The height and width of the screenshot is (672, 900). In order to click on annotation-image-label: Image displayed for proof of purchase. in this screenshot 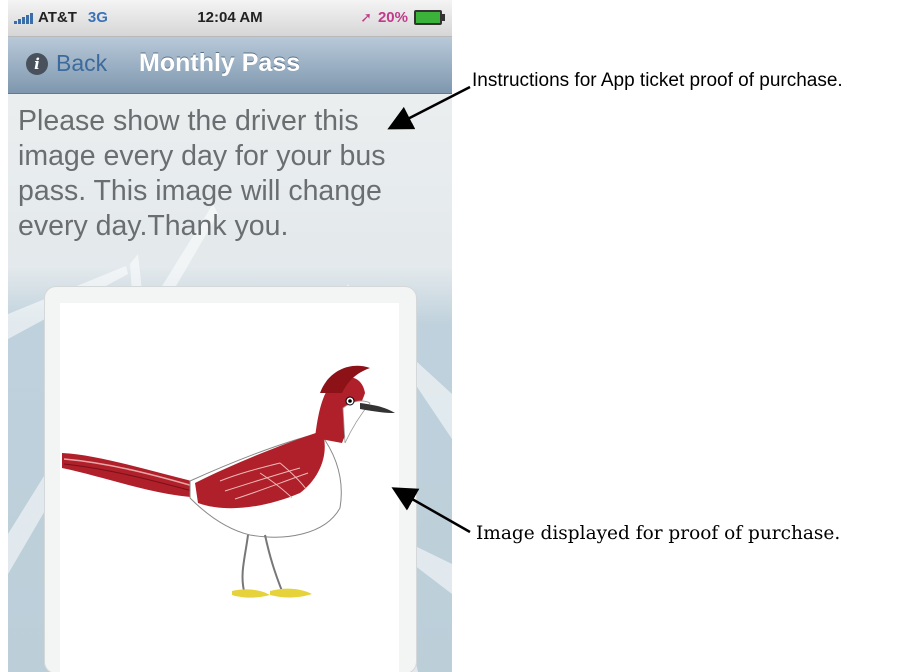, I will do `click(658, 533)`.